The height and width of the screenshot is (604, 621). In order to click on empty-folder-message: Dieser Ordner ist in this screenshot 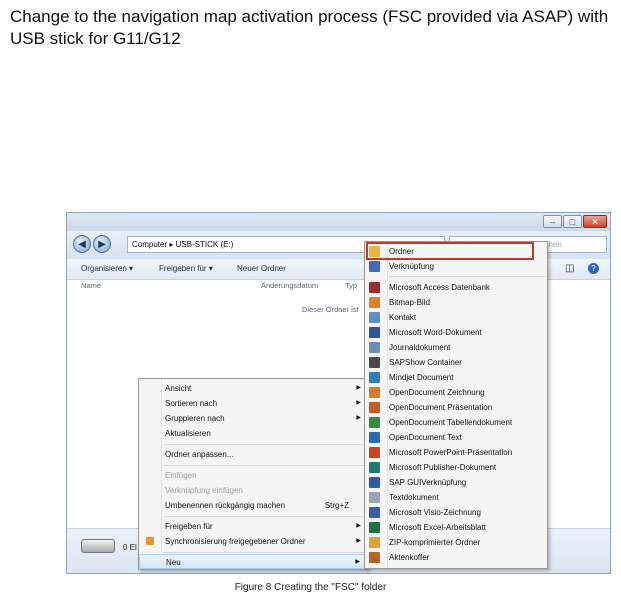, I will do `click(330, 309)`.